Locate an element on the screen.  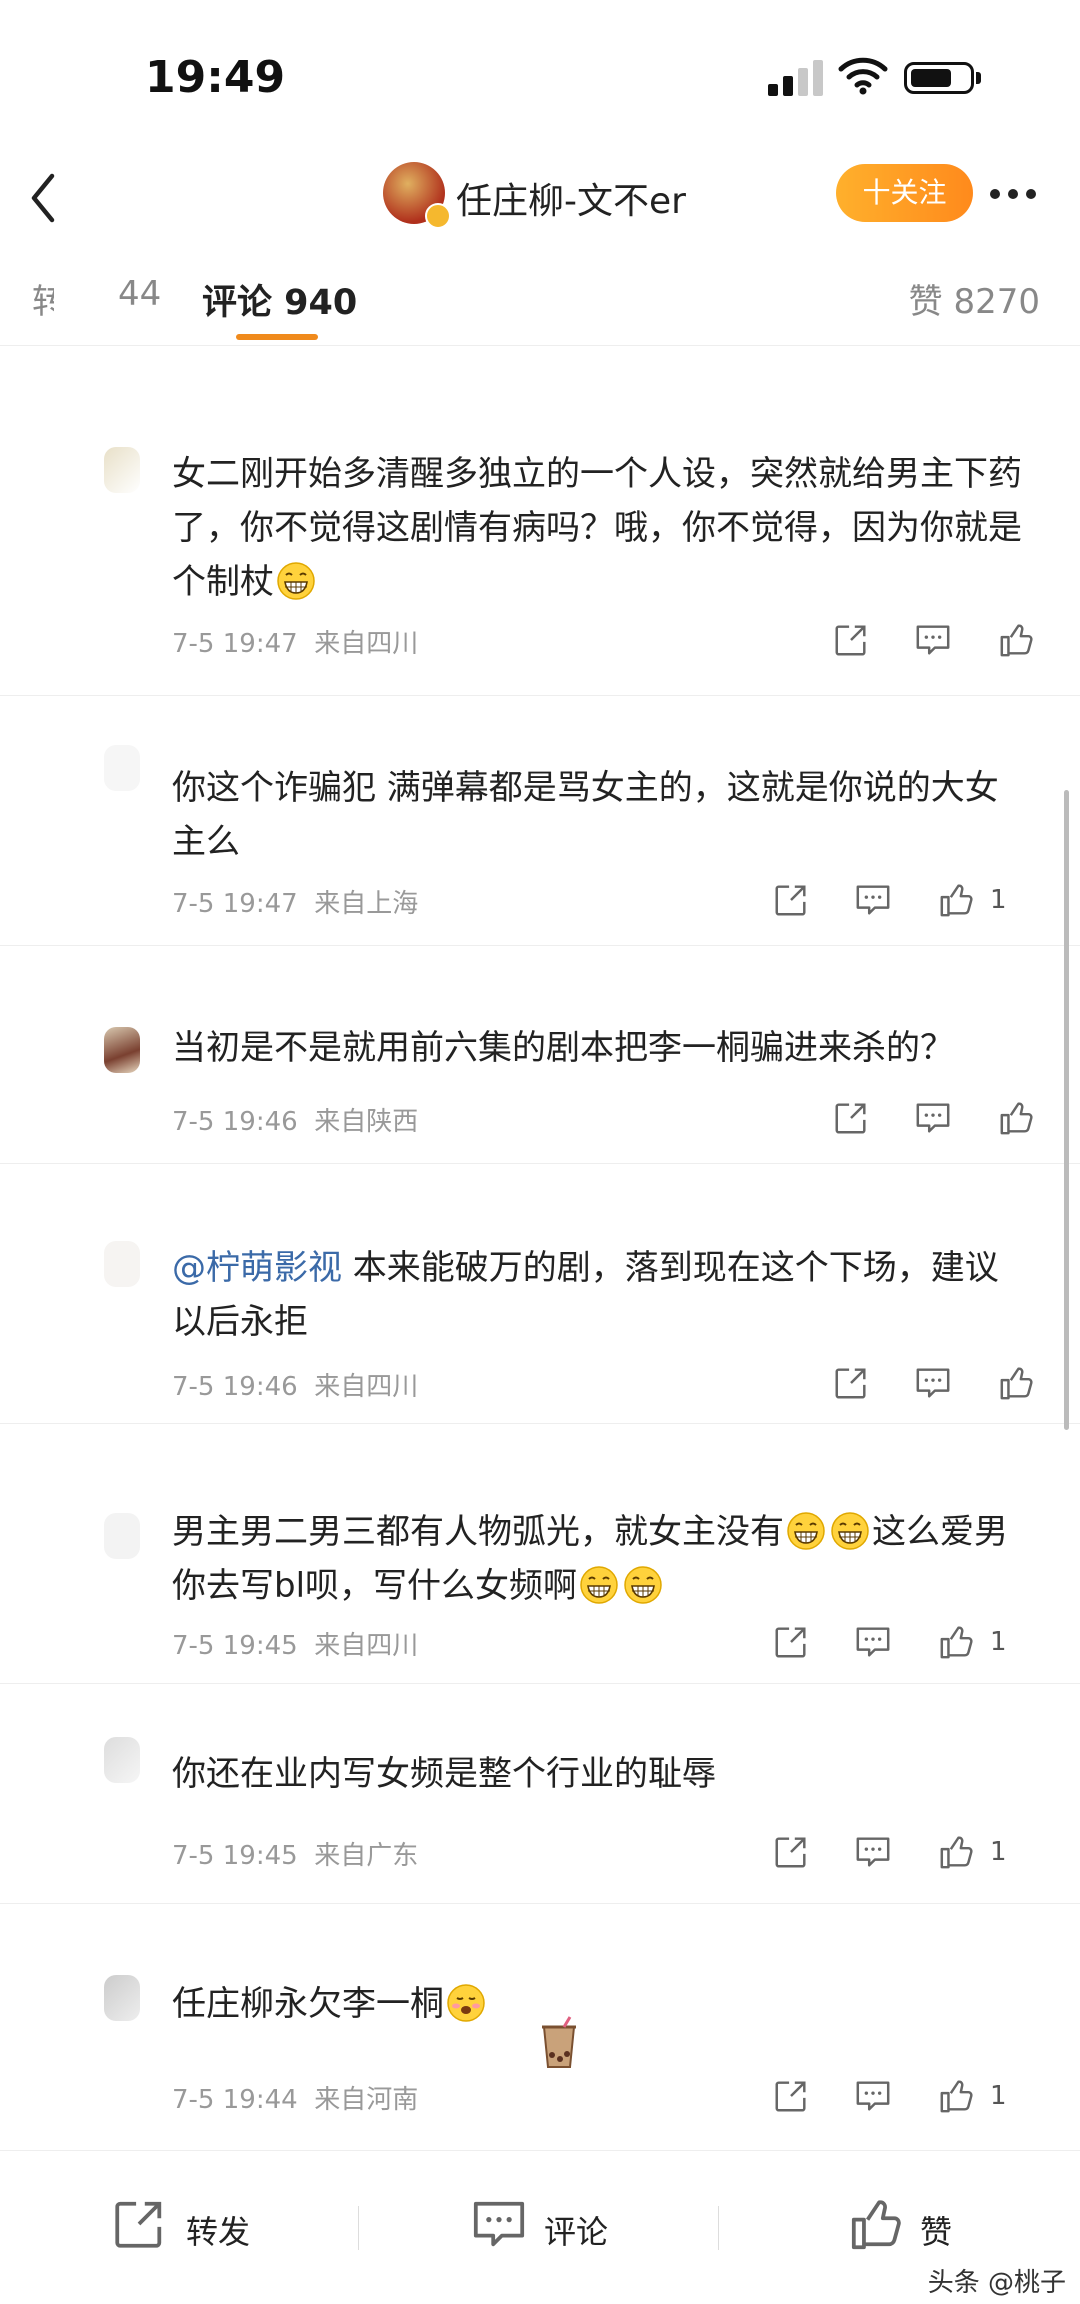
repost-label: 转发 is located at coordinates (218, 2232).